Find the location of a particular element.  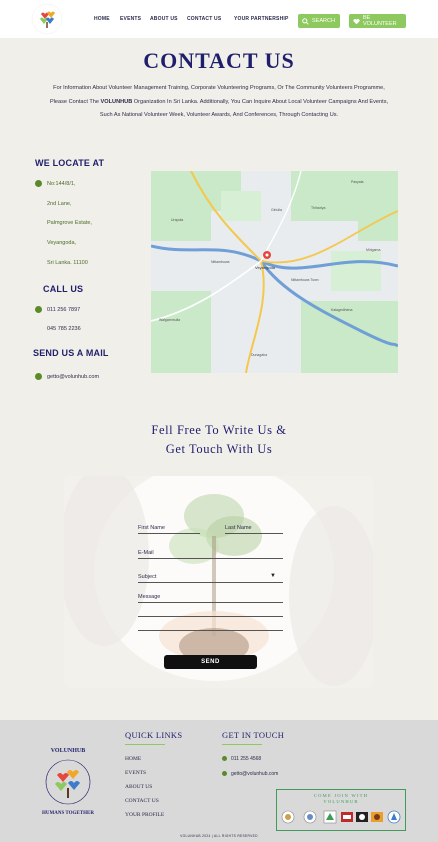

join-title: COME JOIN WITH VOLUNHUB is located at coordinates (341, 799).